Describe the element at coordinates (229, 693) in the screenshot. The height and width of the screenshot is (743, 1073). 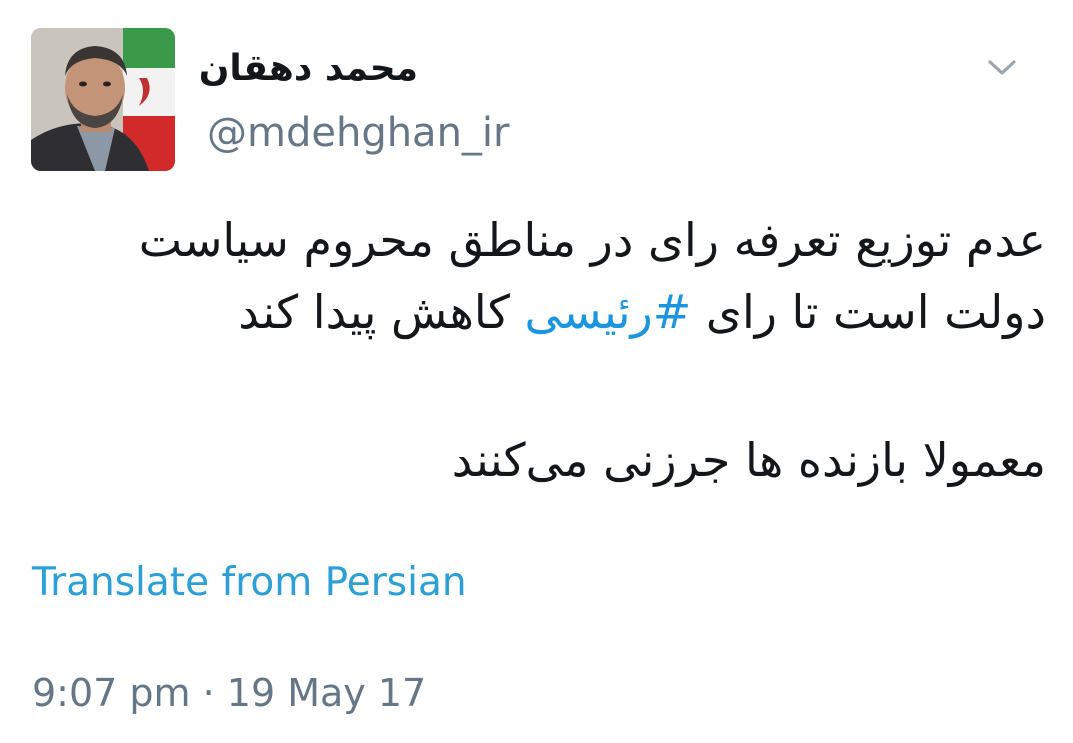
I see `timestamp: 9:07 pm · 19 May 17` at that location.